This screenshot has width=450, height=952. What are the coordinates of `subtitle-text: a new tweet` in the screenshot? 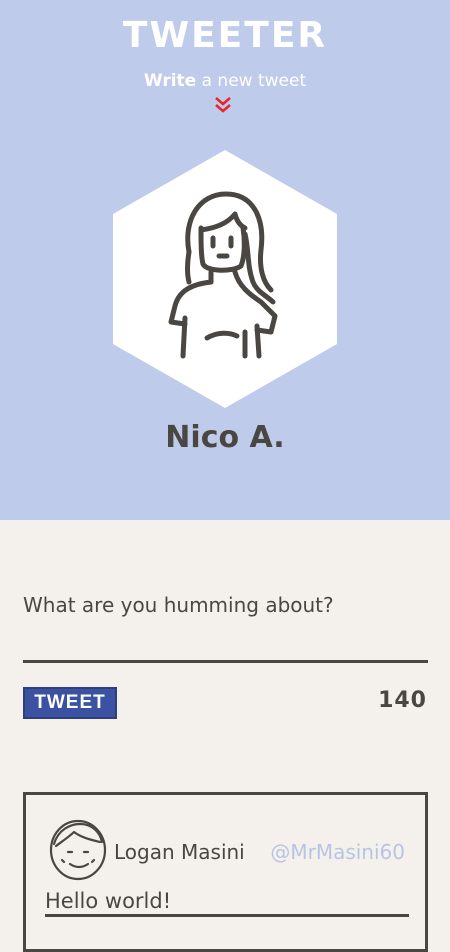 It's located at (251, 81).